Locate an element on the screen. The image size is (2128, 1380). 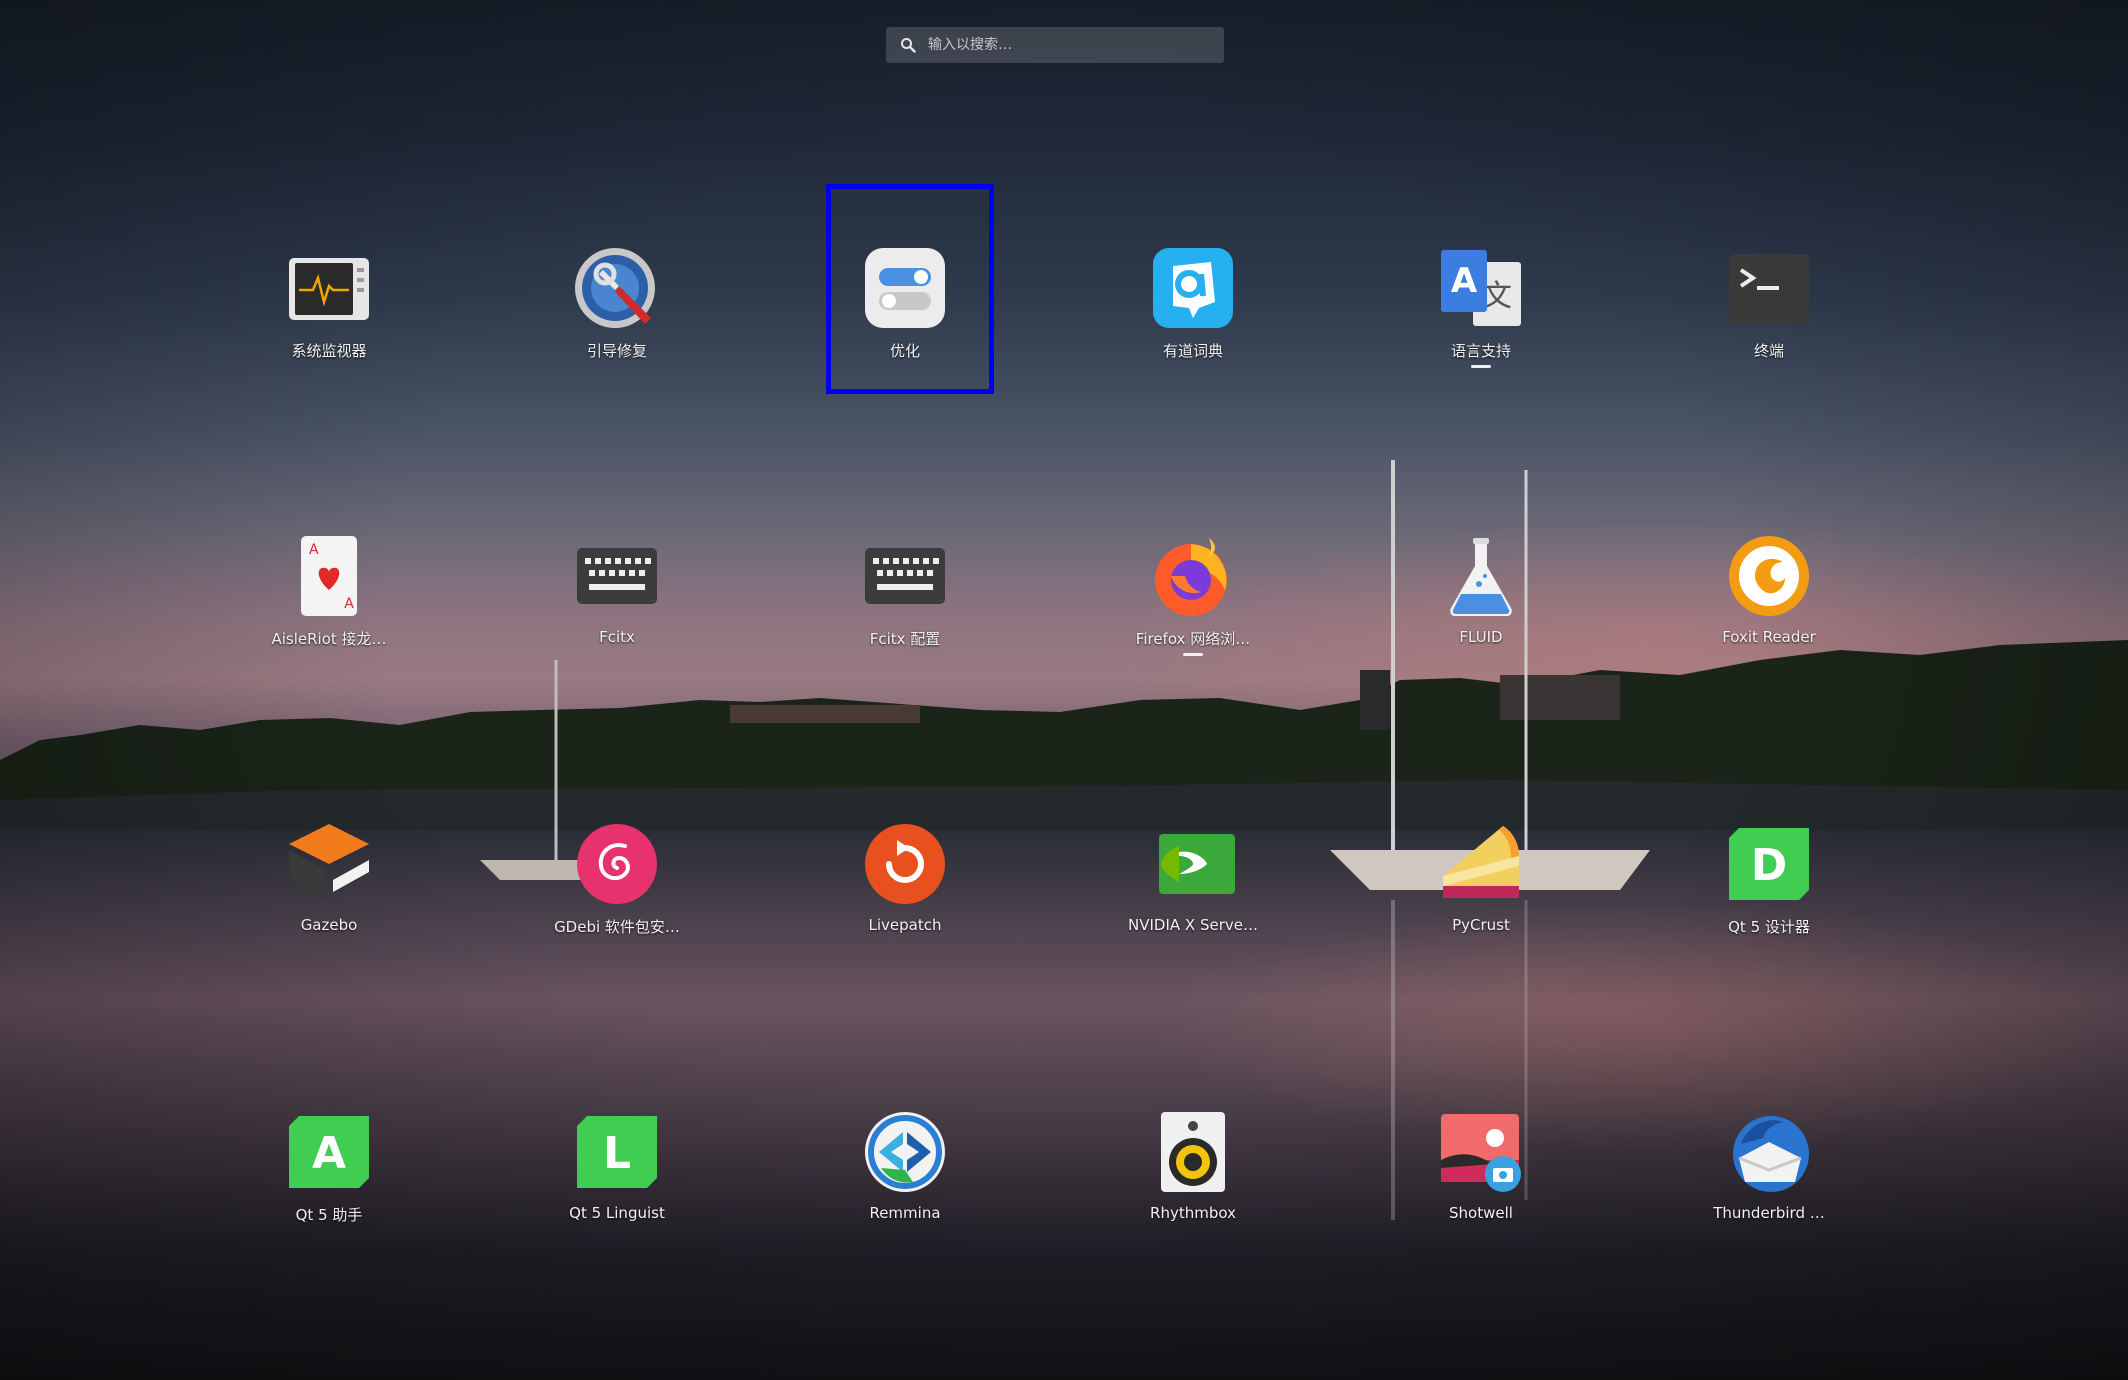
terminal-icon is located at coordinates (1769, 288).